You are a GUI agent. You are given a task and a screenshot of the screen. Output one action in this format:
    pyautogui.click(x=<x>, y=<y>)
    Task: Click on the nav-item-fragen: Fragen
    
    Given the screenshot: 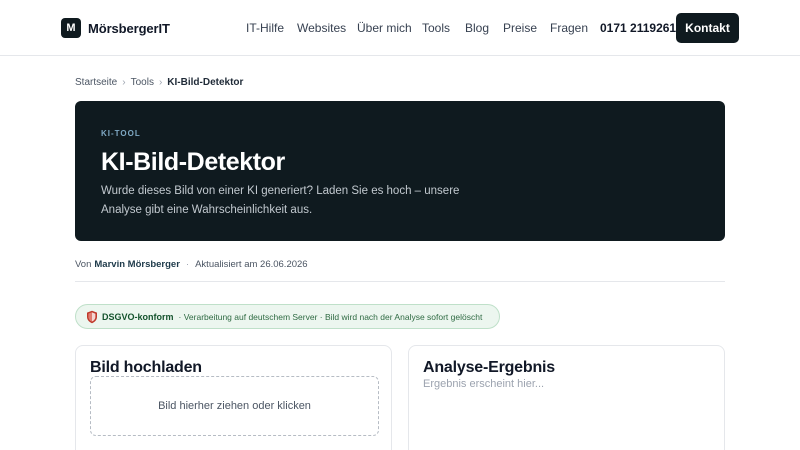 What is the action you would take?
    pyautogui.click(x=569, y=28)
    